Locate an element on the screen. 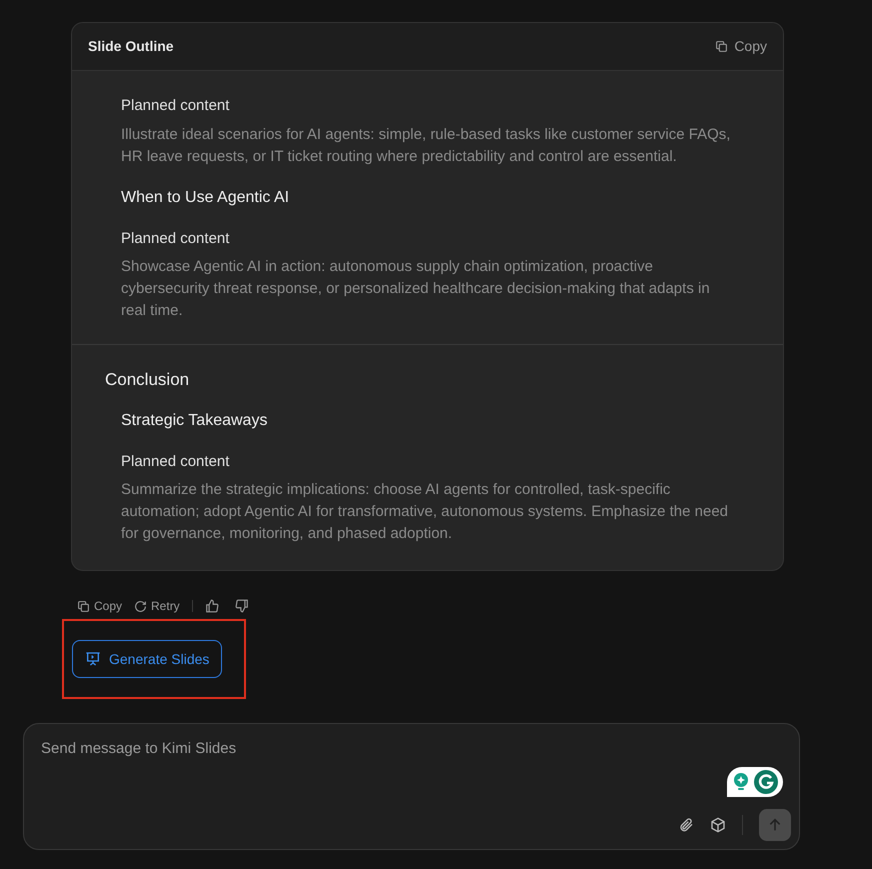  cube-icon is located at coordinates (718, 825).